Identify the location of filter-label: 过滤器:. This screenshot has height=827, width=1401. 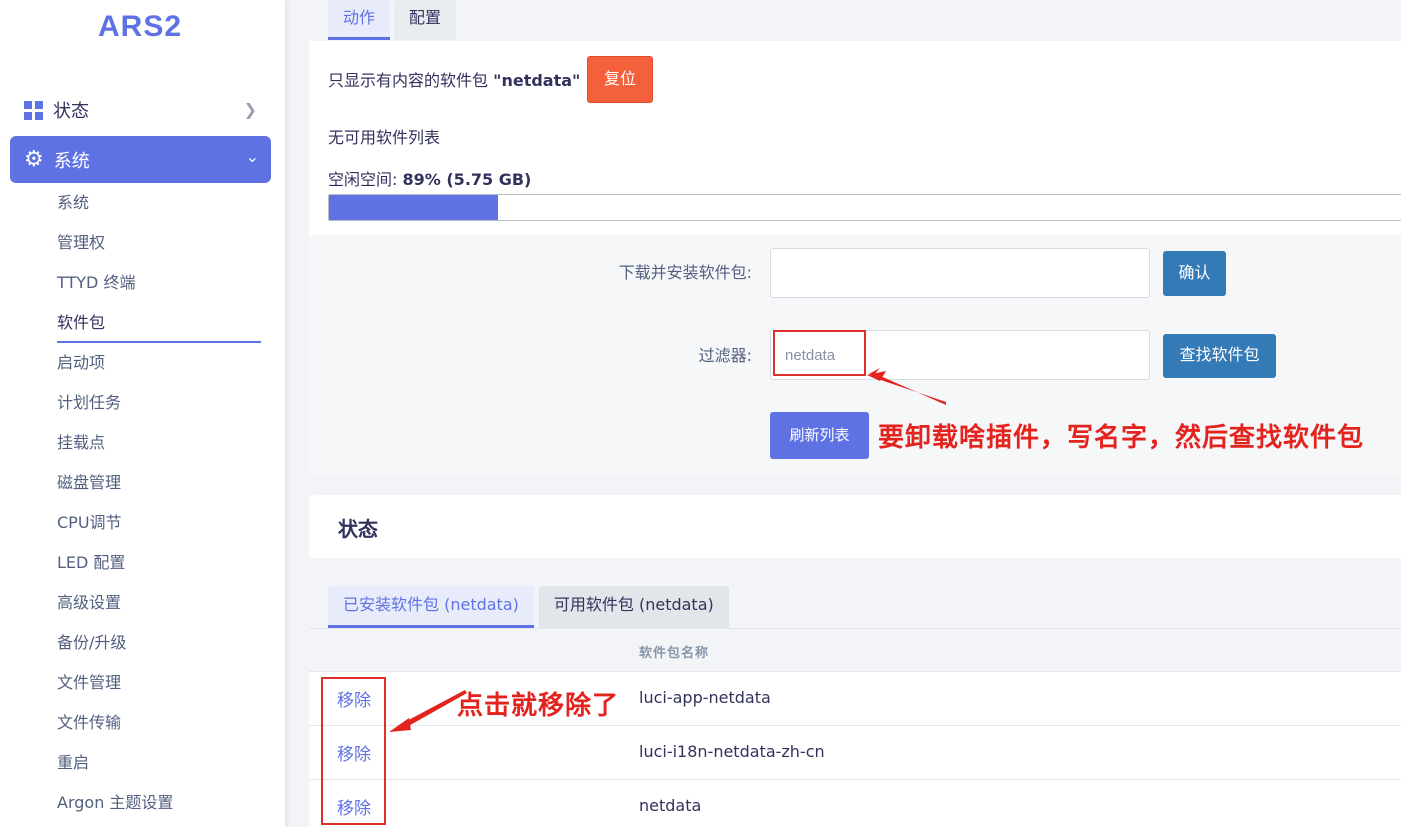
(725, 355).